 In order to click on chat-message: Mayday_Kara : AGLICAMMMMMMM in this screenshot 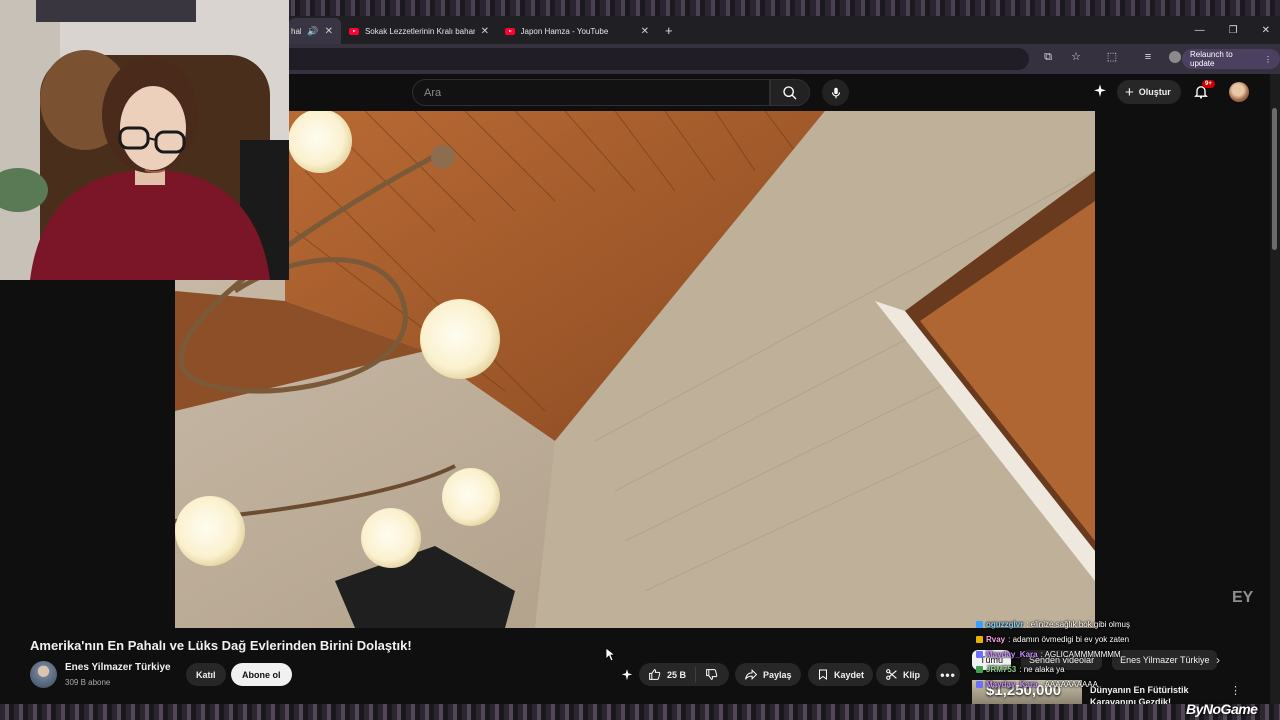, I will do `click(1053, 654)`.